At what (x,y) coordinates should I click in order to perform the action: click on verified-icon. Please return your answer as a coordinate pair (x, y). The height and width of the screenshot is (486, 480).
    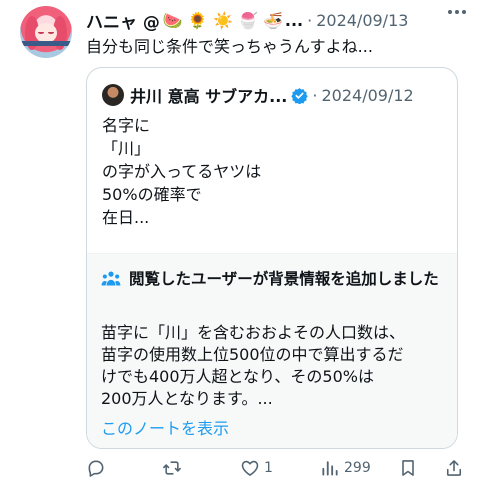
    Looking at the image, I should click on (300, 95).